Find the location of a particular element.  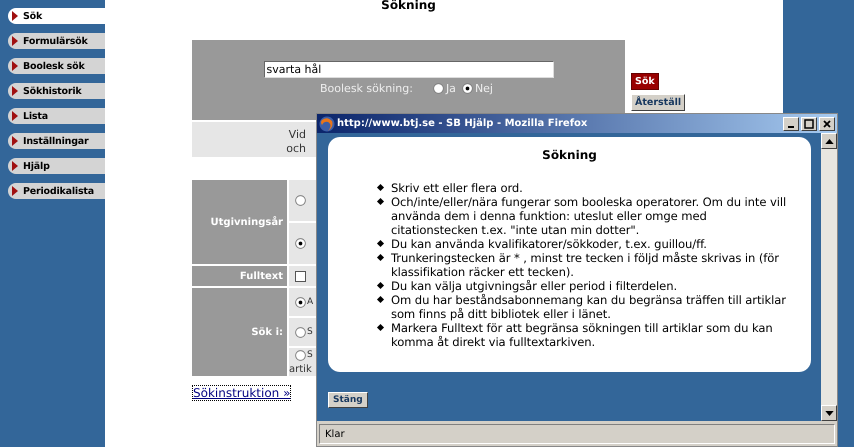

filter-label: Sök i: is located at coordinates (239, 332).